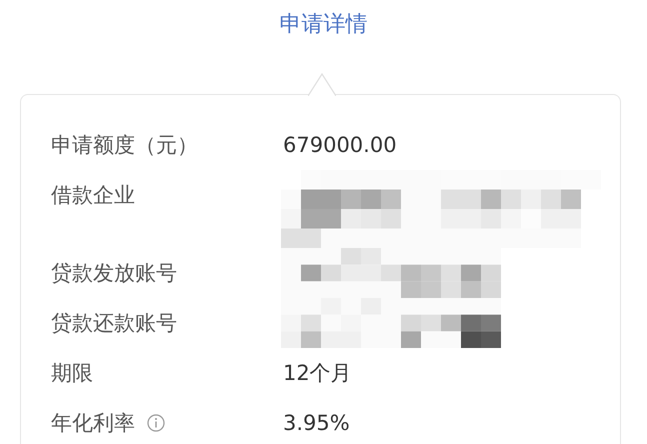 Image resolution: width=647 pixels, height=444 pixels. Describe the element at coordinates (72, 373) in the screenshot. I see `field-label: 期限` at that location.